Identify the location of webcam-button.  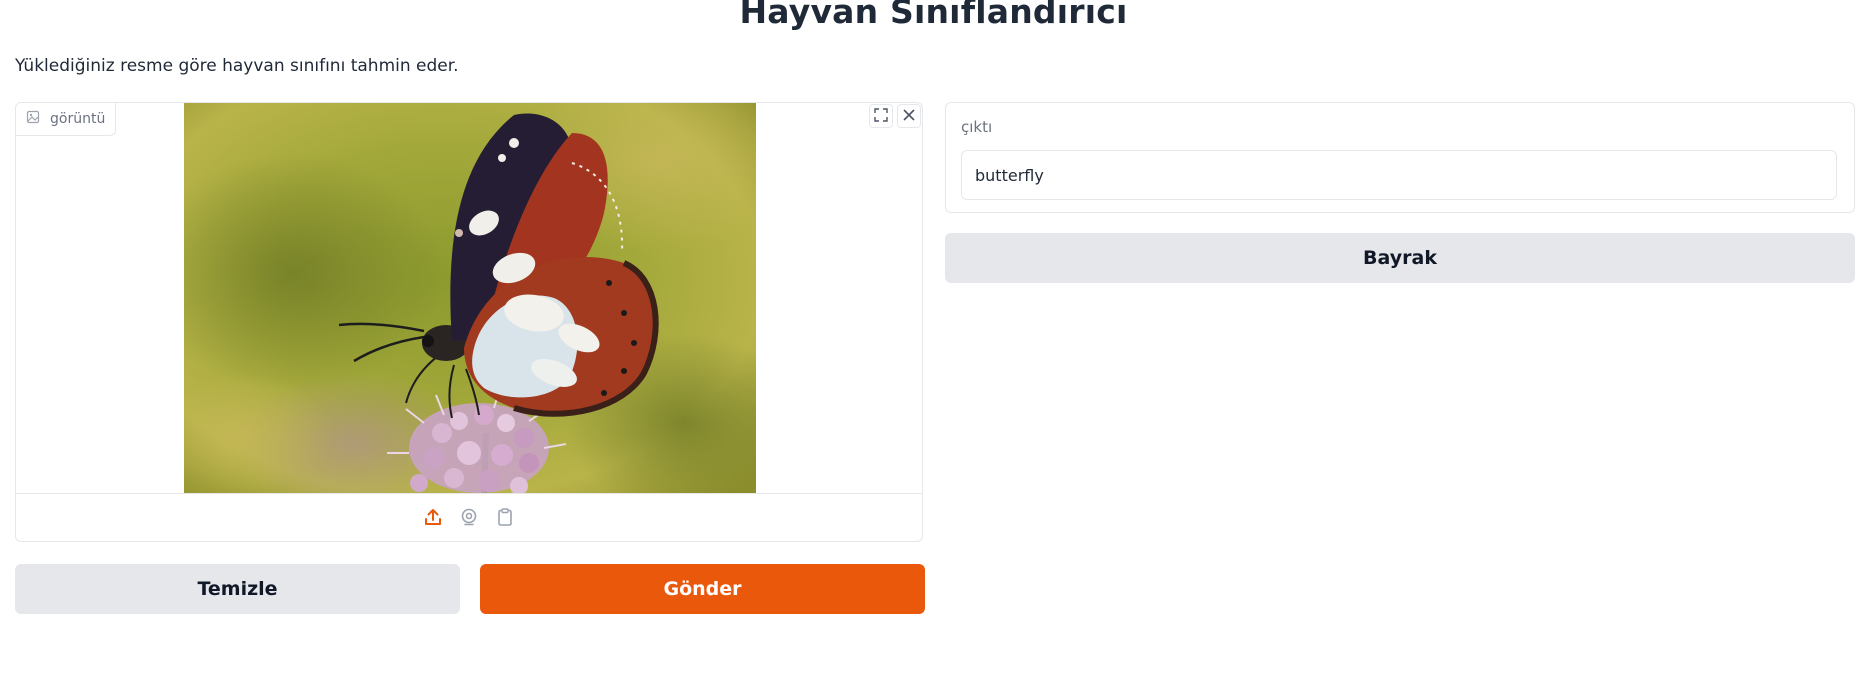
(469, 519).